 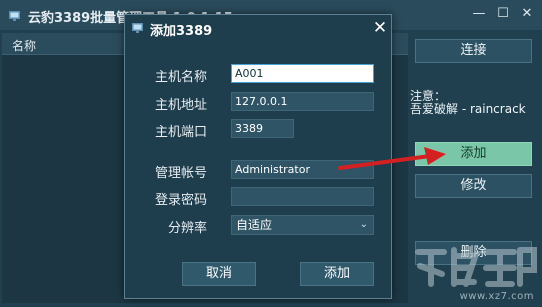 What do you see at coordinates (473, 186) in the screenshot?
I see `edit-button: 修改` at bounding box center [473, 186].